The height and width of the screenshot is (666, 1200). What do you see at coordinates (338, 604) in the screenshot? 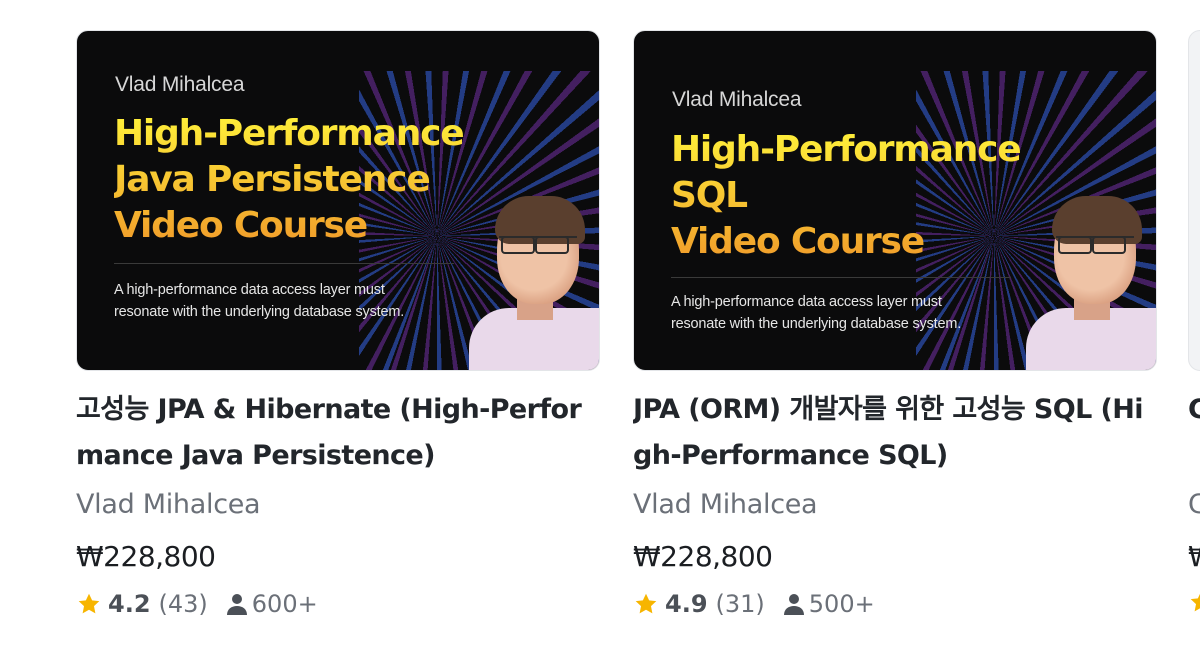
I see `course-stats: 4.2 (43) 600+` at bounding box center [338, 604].